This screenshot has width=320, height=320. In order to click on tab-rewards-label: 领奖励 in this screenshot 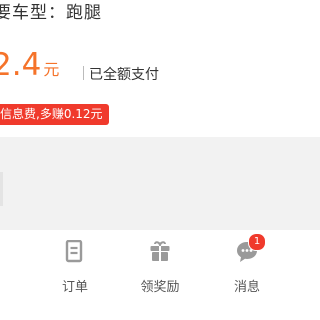, I will do `click(160, 287)`.